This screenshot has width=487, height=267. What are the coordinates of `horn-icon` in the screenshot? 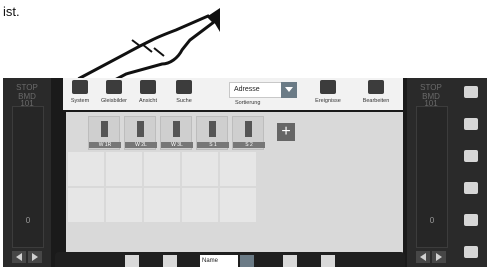 It's located at (471, 252).